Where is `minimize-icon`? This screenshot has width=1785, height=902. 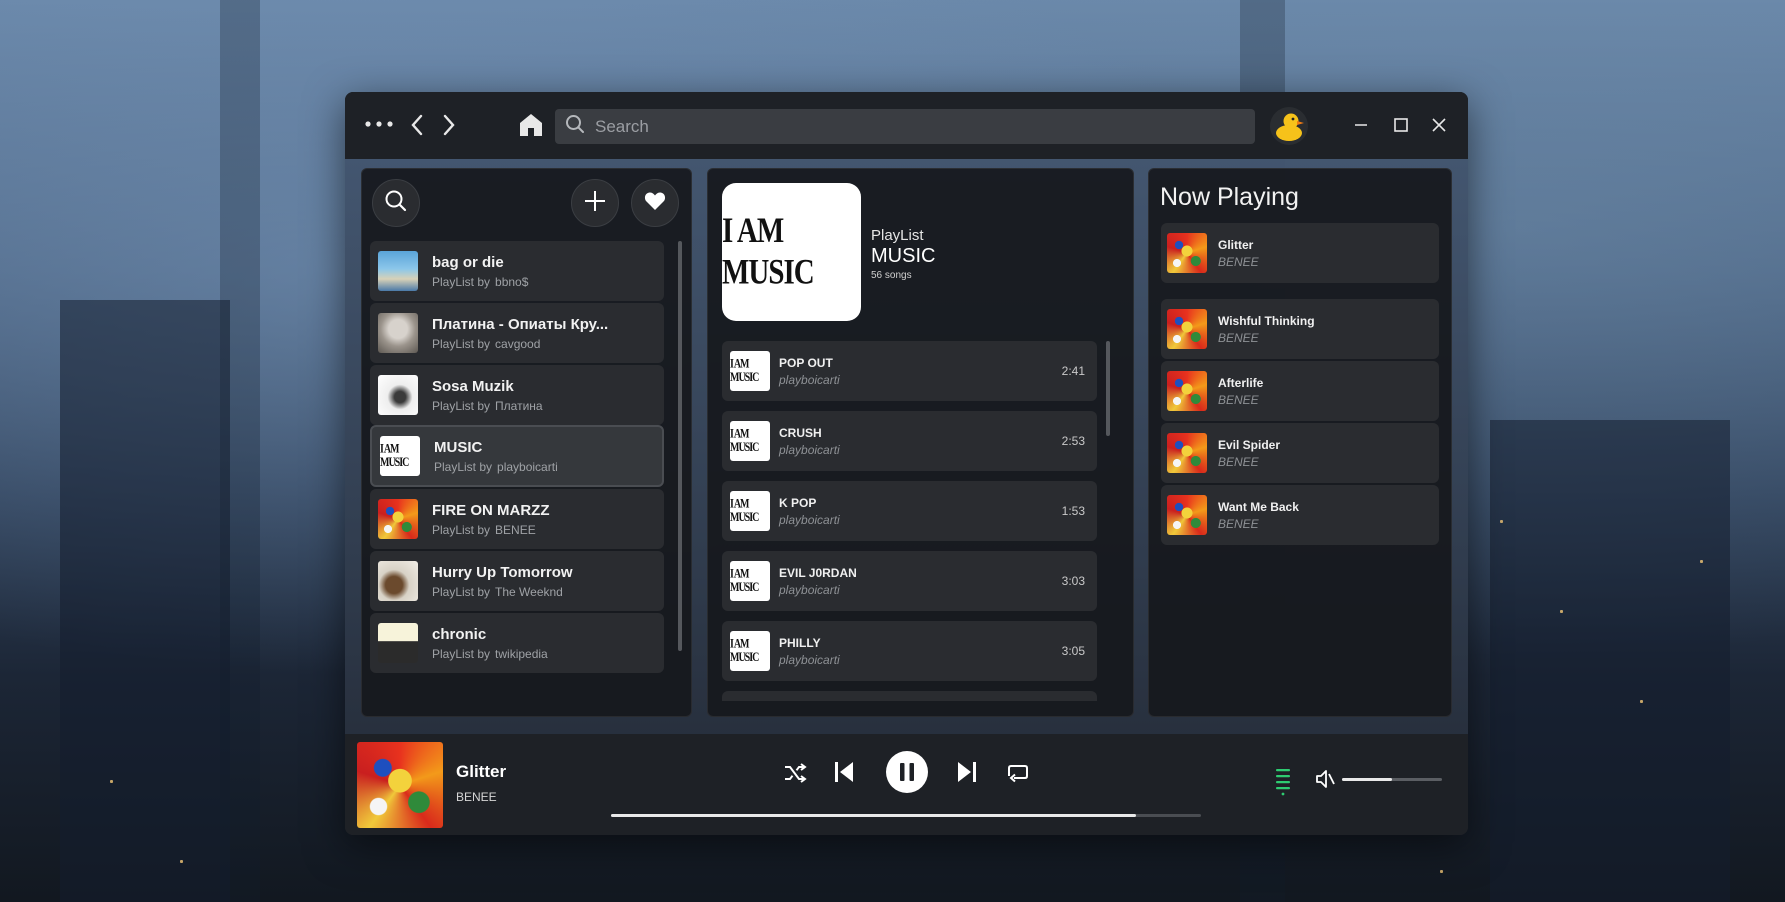 minimize-icon is located at coordinates (1361, 125).